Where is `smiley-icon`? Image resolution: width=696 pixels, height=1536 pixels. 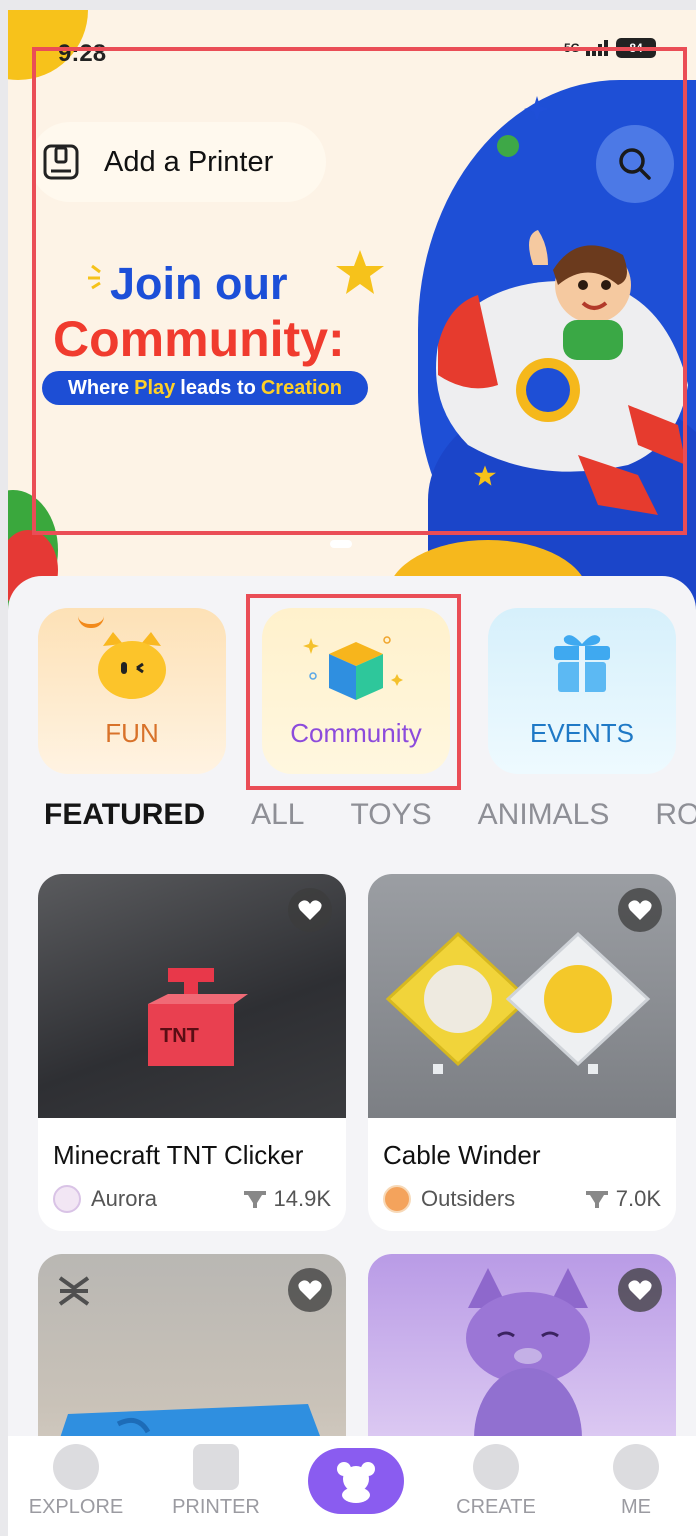
smiley-icon is located at coordinates (636, 1467).